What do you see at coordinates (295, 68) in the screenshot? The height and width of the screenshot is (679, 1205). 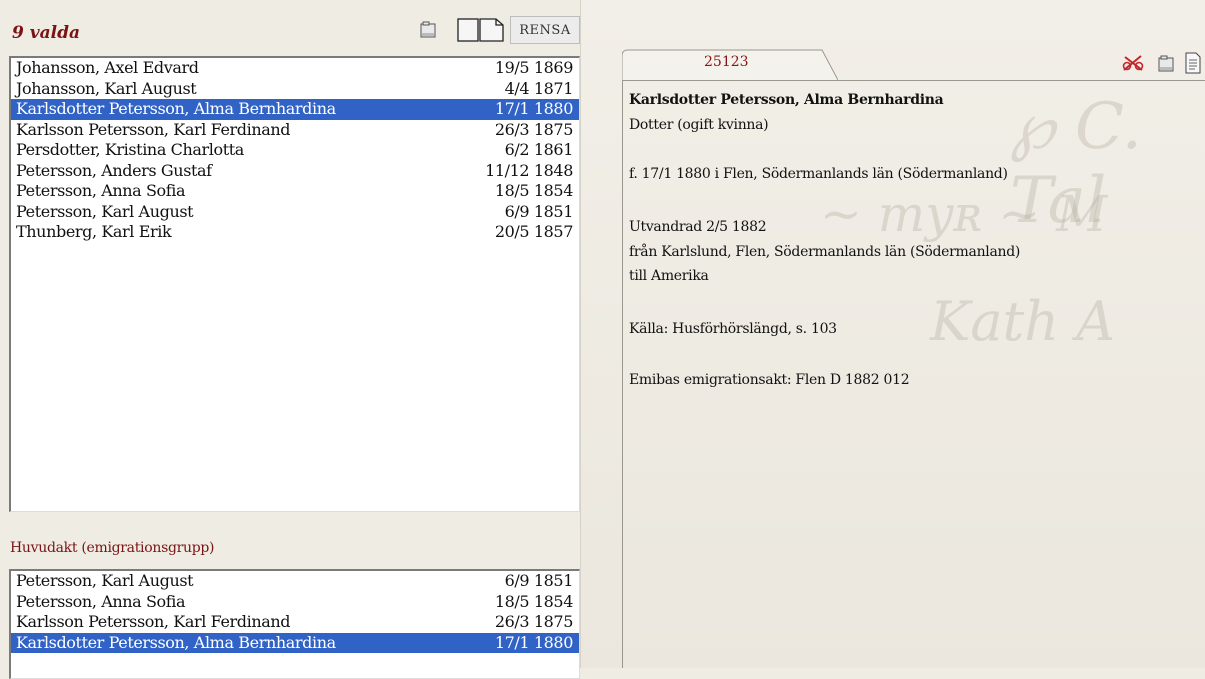 I see `list-item: Johansson, Axel Edvard 19/5 1869` at bounding box center [295, 68].